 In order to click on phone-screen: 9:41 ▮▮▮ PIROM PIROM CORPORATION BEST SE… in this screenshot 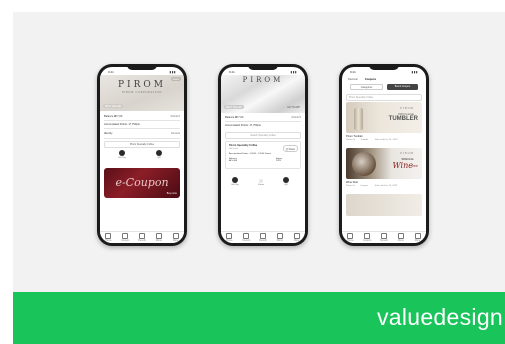, I will do `click(142, 155)`.